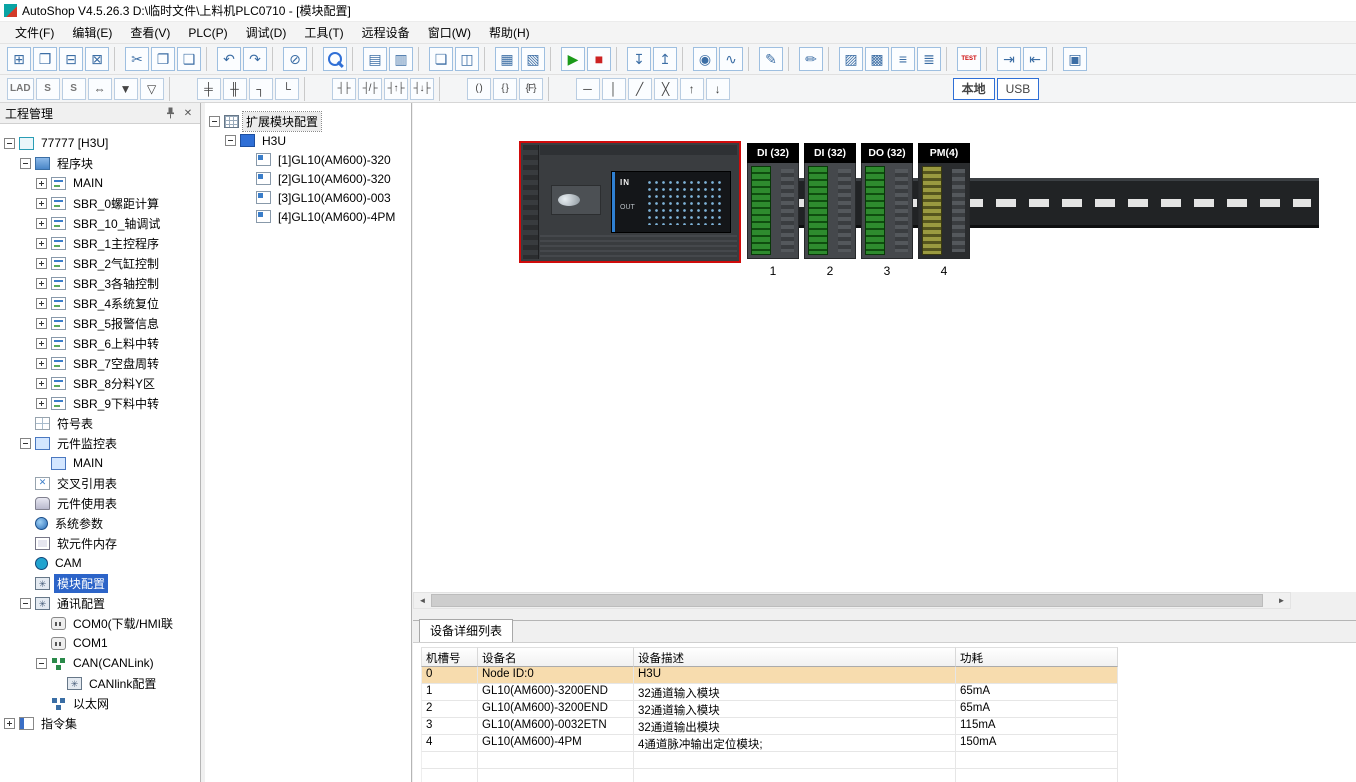 The width and height of the screenshot is (1356, 782). I want to click on tree-item-element-usage: 元件使用表, so click(100, 503).